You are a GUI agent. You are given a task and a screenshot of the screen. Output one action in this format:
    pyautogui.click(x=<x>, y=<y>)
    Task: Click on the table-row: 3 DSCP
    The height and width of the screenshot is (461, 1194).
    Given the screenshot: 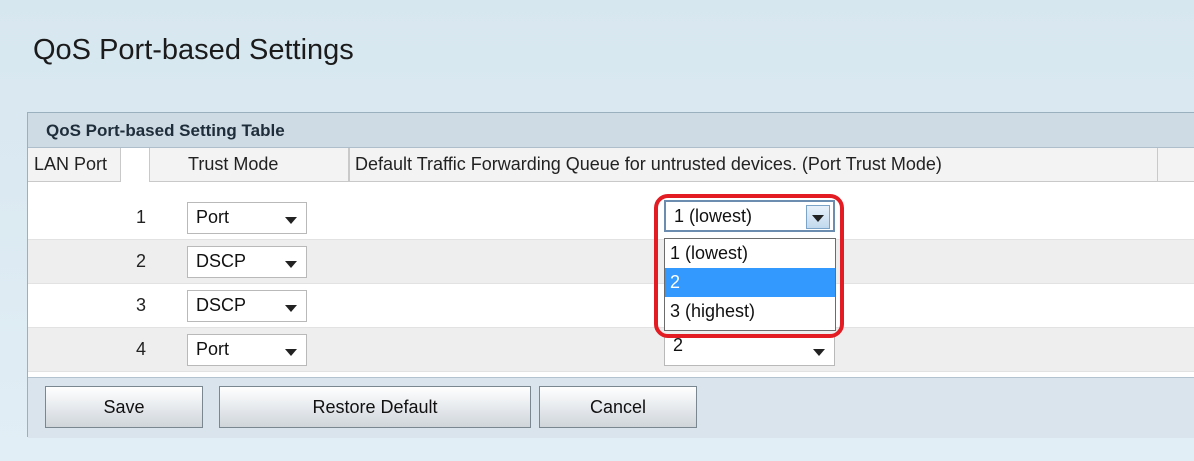 What is the action you would take?
    pyautogui.click(x=611, y=306)
    